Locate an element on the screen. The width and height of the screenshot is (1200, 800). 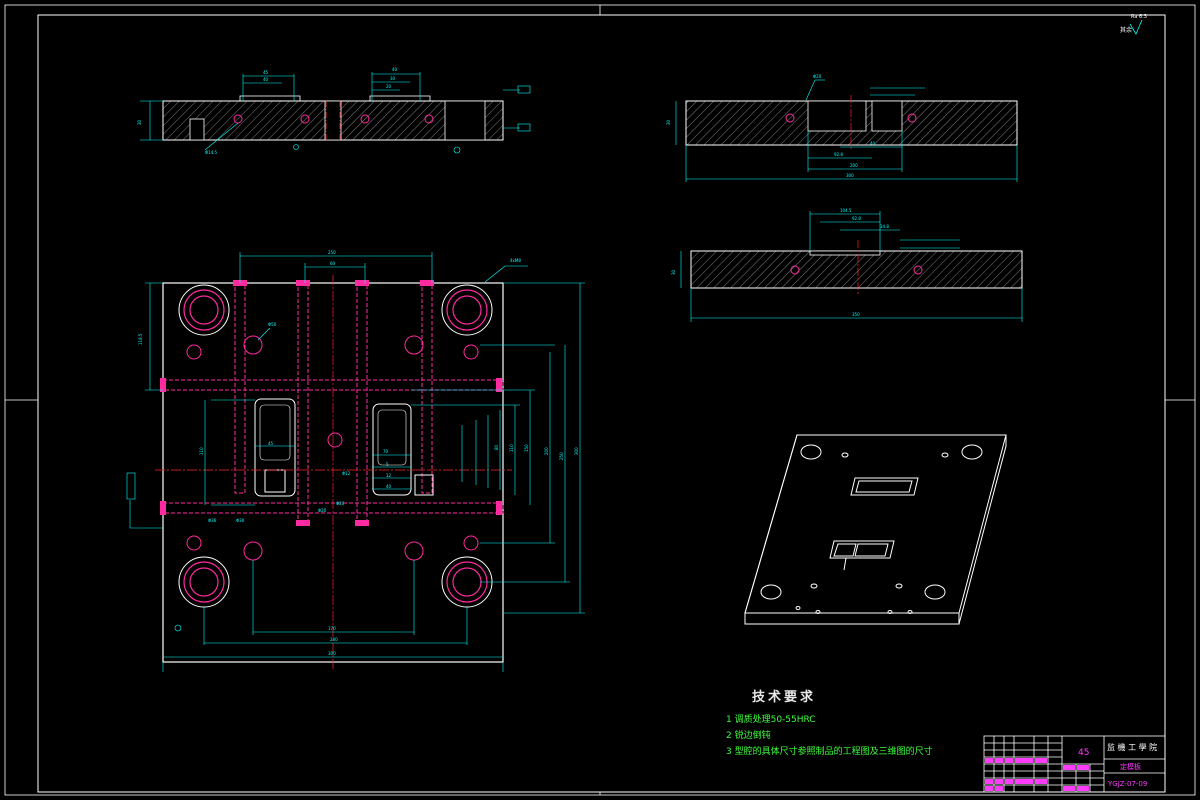
roughness-rest-label: 其余 is located at coordinates (1126, 30).